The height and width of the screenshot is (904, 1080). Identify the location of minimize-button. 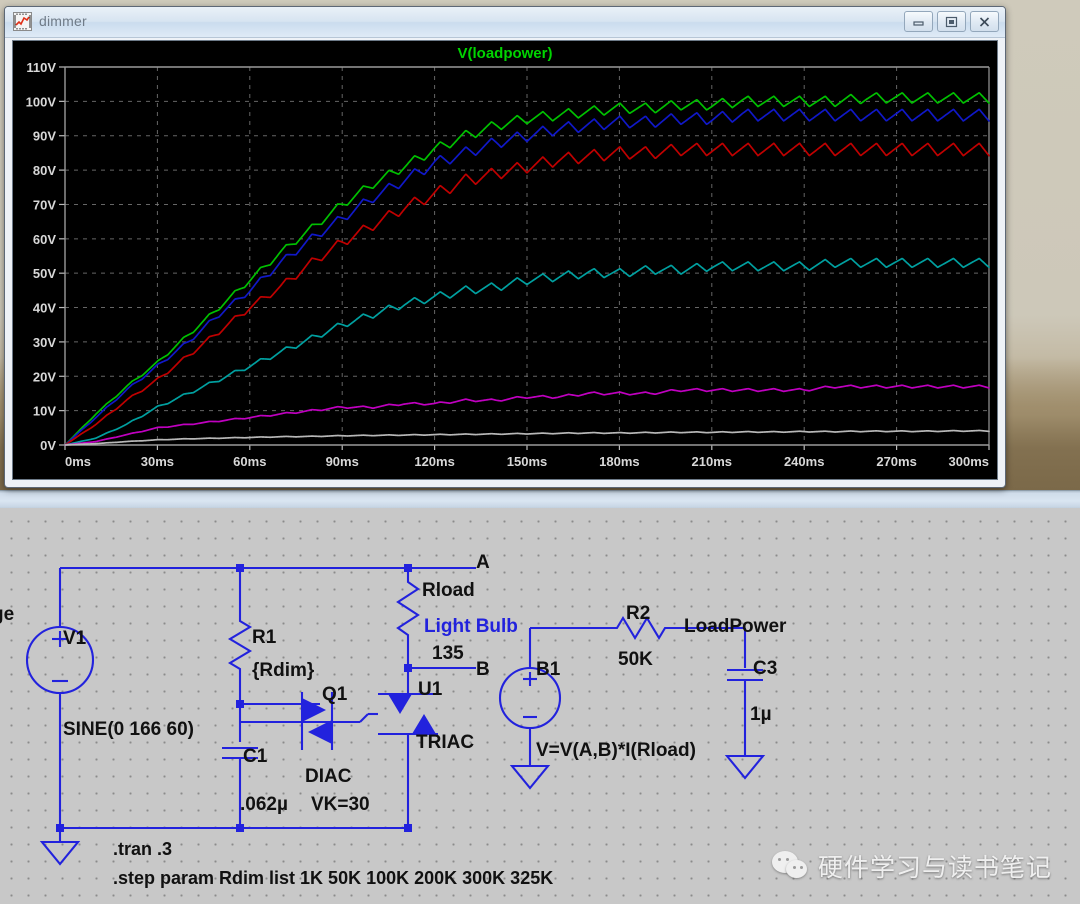
(918, 21).